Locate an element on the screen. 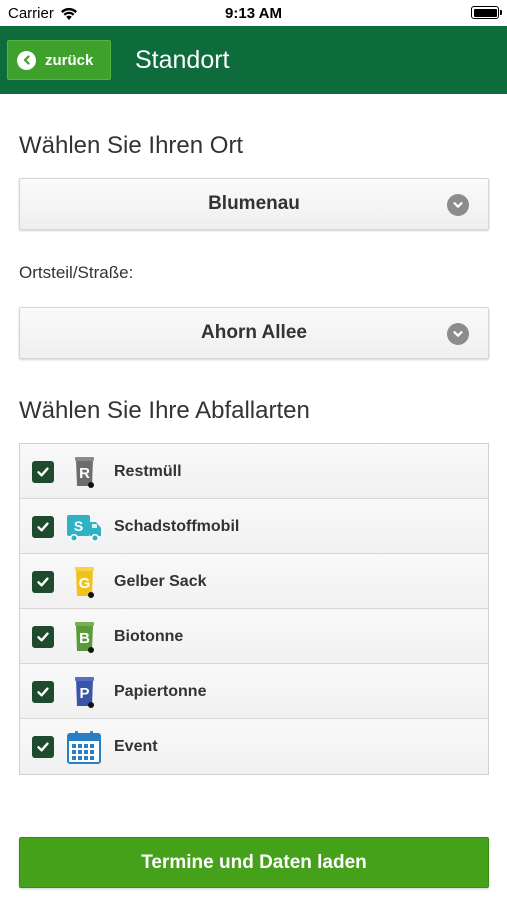 The height and width of the screenshot is (900, 507). battery-icon is located at coordinates (486, 12).